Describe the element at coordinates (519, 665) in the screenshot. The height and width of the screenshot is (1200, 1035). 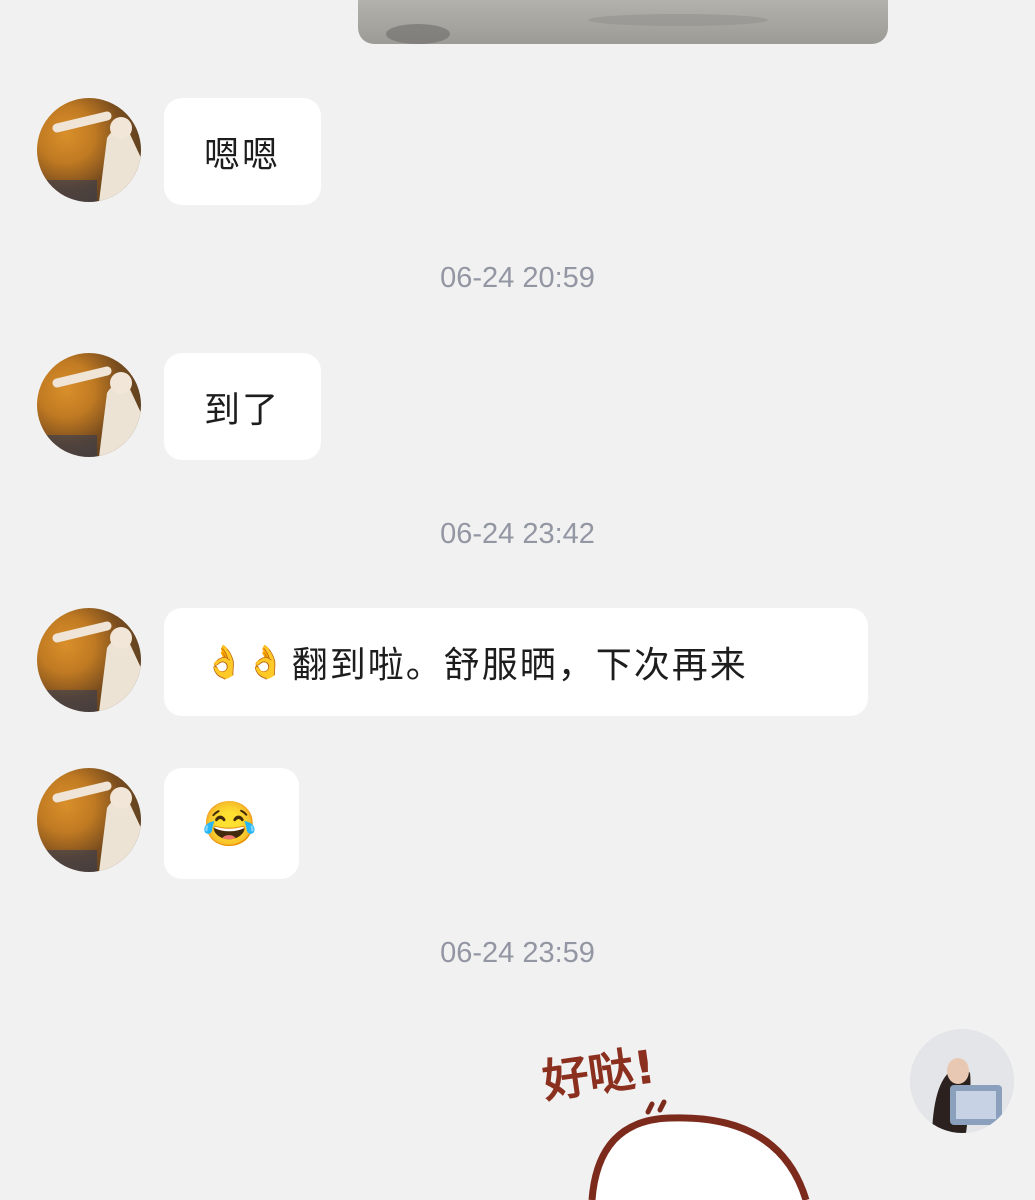
I see `message-text: 翻到啦。舒服晒，下次再来` at that location.